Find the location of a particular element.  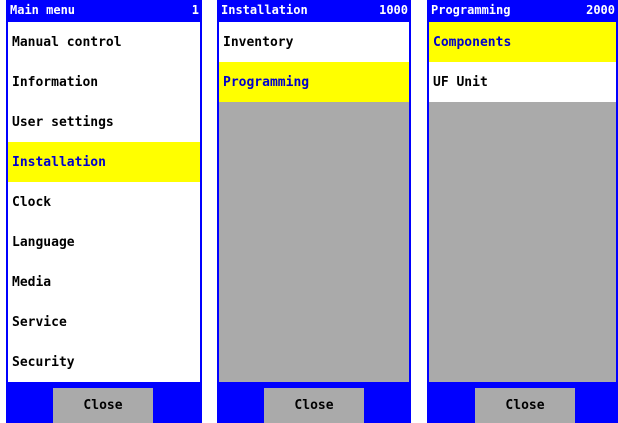

panel-code: 1000 is located at coordinates (393, 10).